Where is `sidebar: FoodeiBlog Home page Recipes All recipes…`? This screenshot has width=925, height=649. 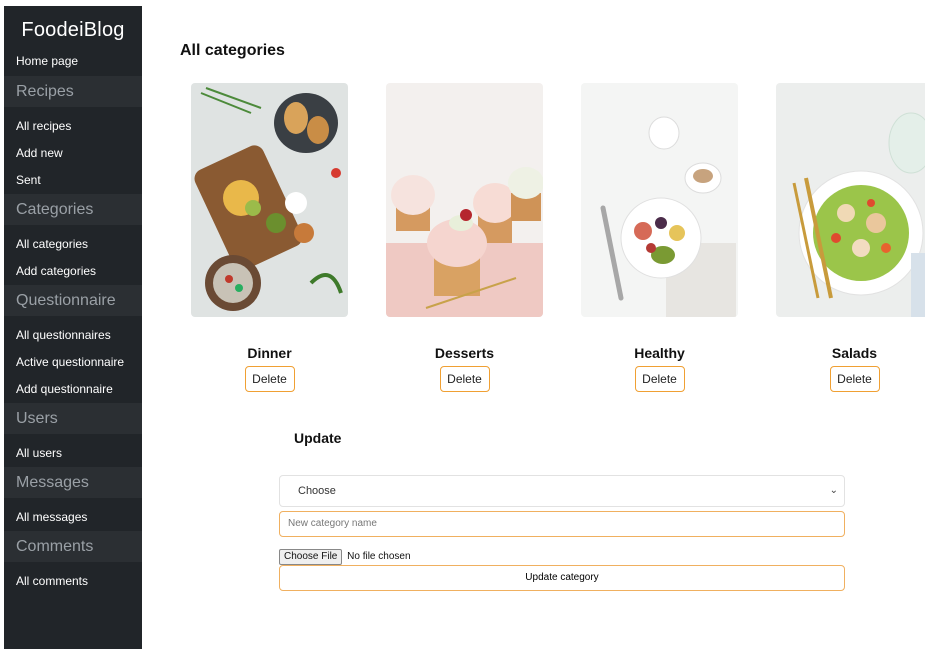 sidebar: FoodeiBlog Home page Recipes All recipes… is located at coordinates (73, 327).